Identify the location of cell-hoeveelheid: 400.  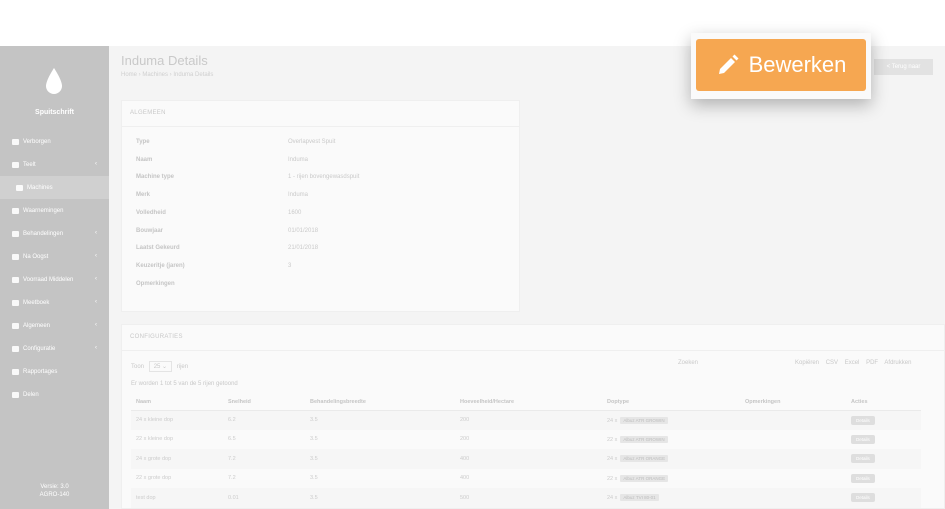
(528, 459).